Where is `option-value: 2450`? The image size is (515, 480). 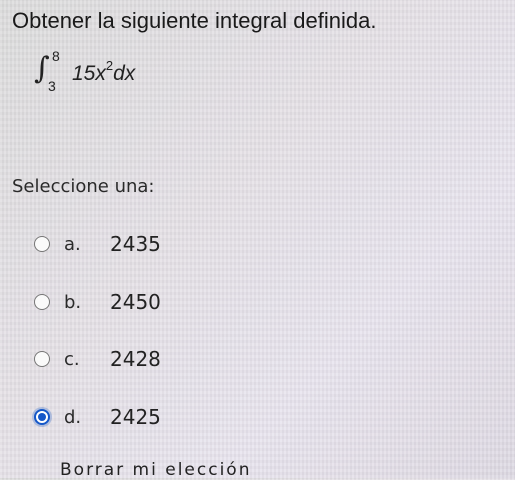 option-value: 2450 is located at coordinates (135, 302).